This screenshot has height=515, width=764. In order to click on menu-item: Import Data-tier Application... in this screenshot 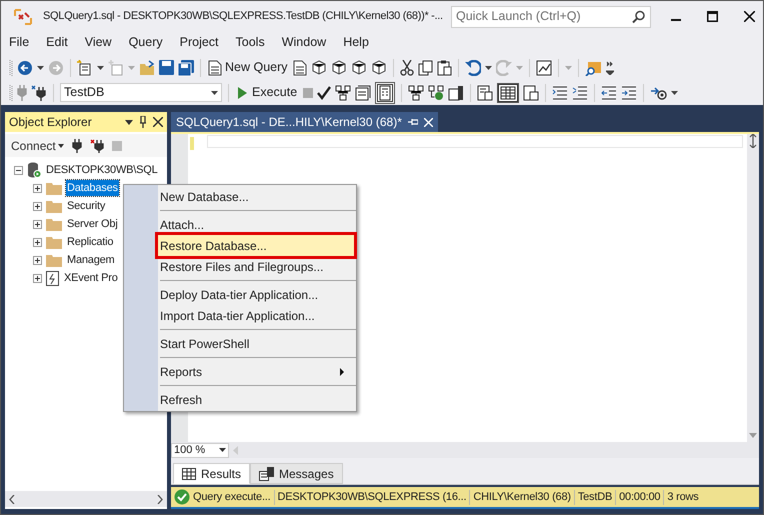, I will do `click(256, 315)`.